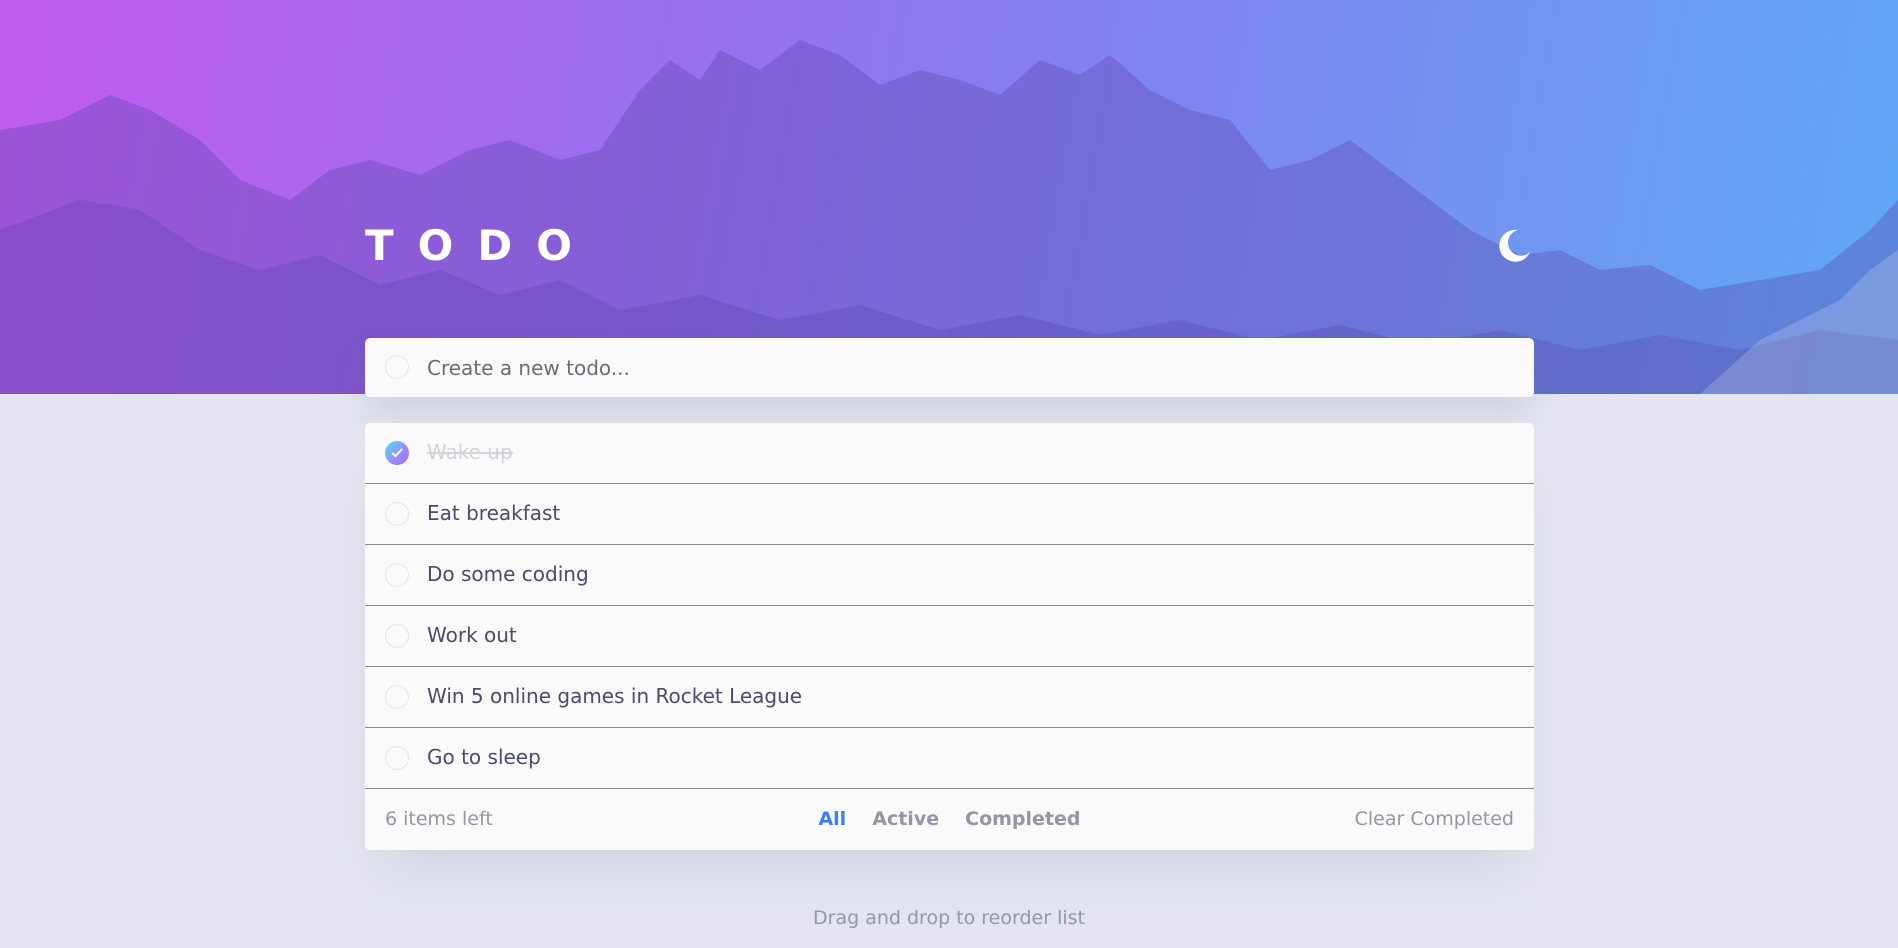  What do you see at coordinates (832, 819) in the screenshot?
I see `filter-all-button: All` at bounding box center [832, 819].